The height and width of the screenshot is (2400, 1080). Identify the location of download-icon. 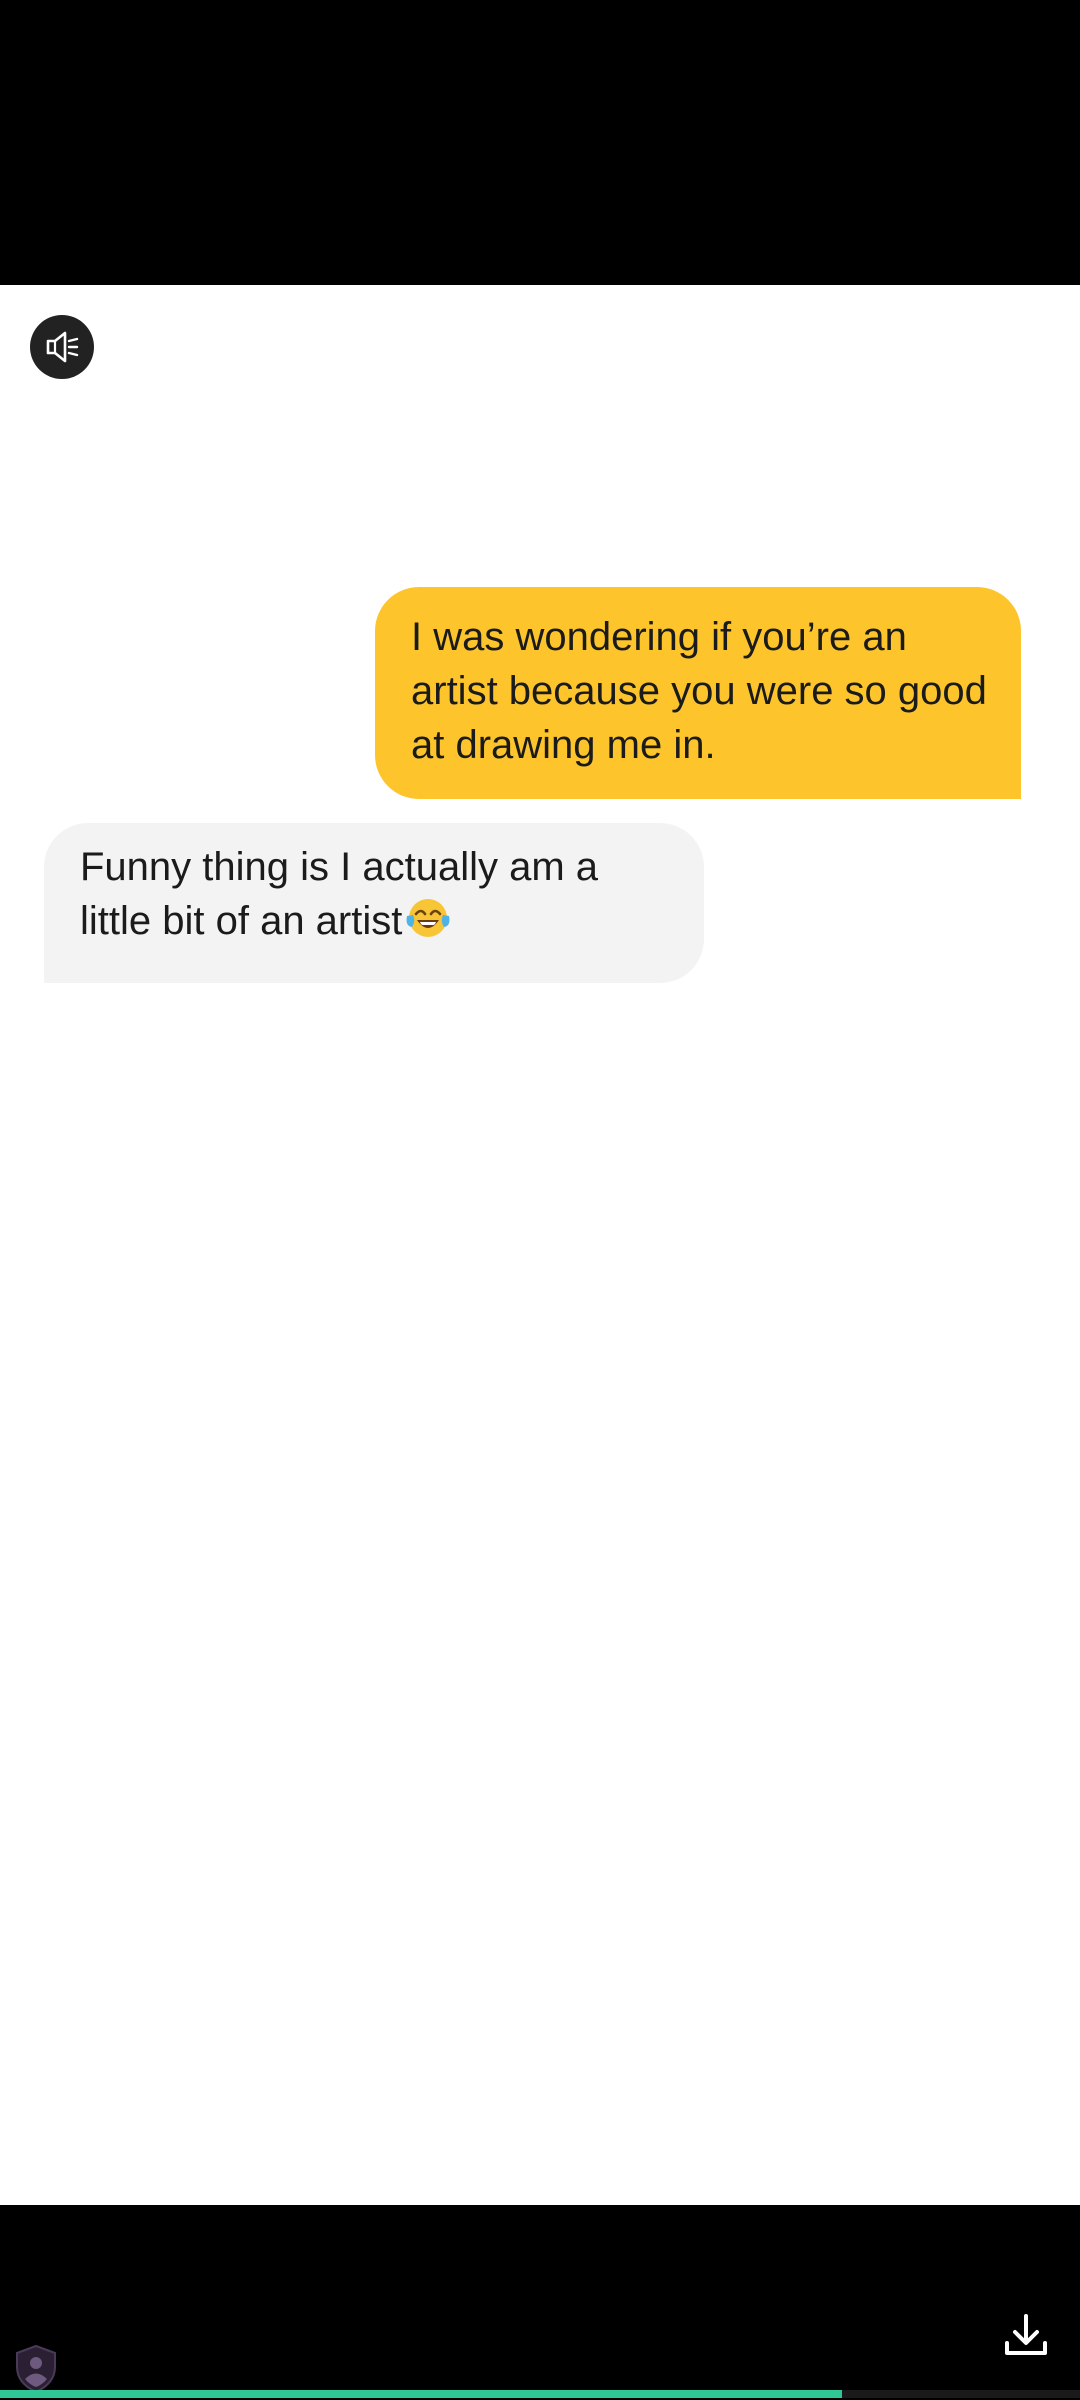
(1026, 2334).